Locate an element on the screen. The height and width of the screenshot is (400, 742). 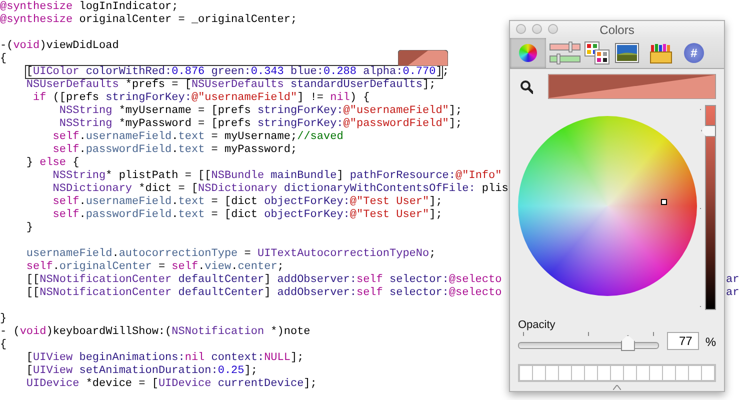
code-line: usernameField.autocorrectionType = UITextAutocorrectionTypeNo; is located at coordinates (230, 254).